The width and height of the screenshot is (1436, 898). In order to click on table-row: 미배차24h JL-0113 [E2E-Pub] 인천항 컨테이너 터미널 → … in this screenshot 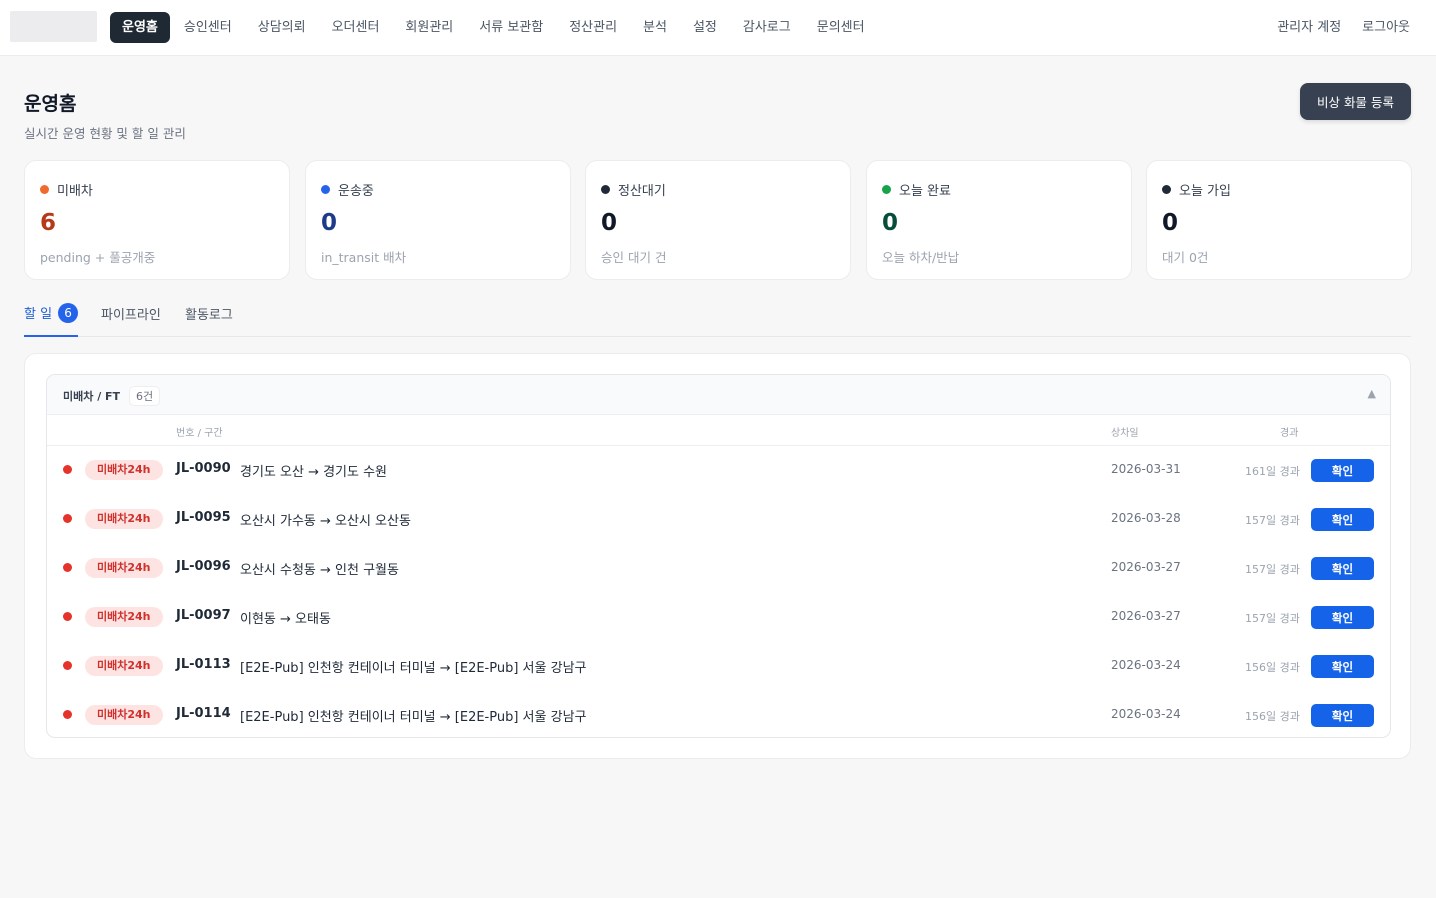, I will do `click(718, 666)`.